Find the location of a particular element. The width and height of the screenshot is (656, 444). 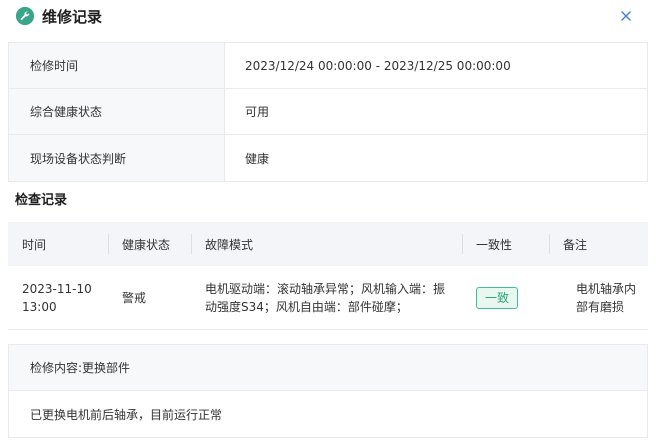

cell-note: 电机轴承内 部有磨损 is located at coordinates (611, 298).